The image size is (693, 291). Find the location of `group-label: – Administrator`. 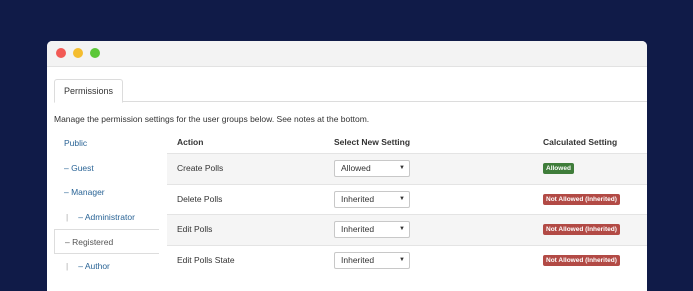

group-label: – Administrator is located at coordinates (106, 216).